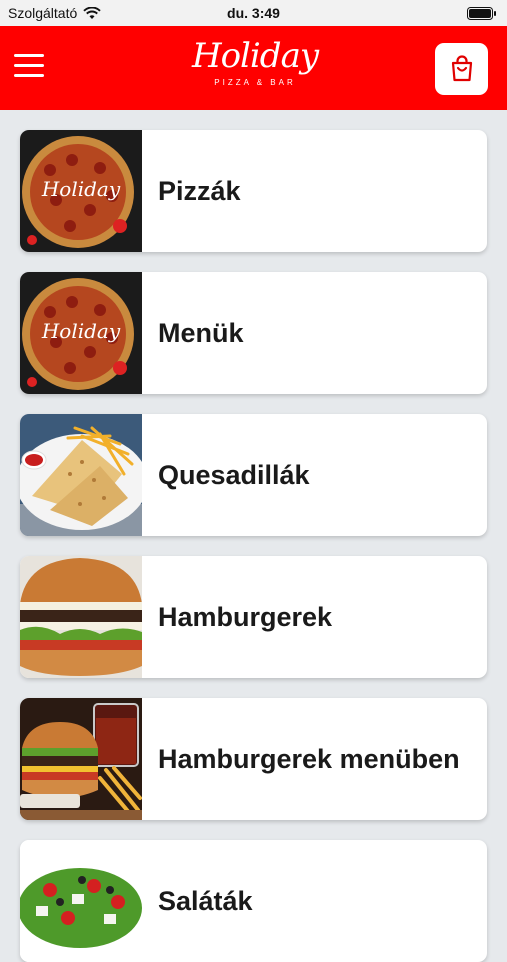 The height and width of the screenshot is (962, 507). Describe the element at coordinates (255, 56) in the screenshot. I see `logo-text: Holiday` at that location.